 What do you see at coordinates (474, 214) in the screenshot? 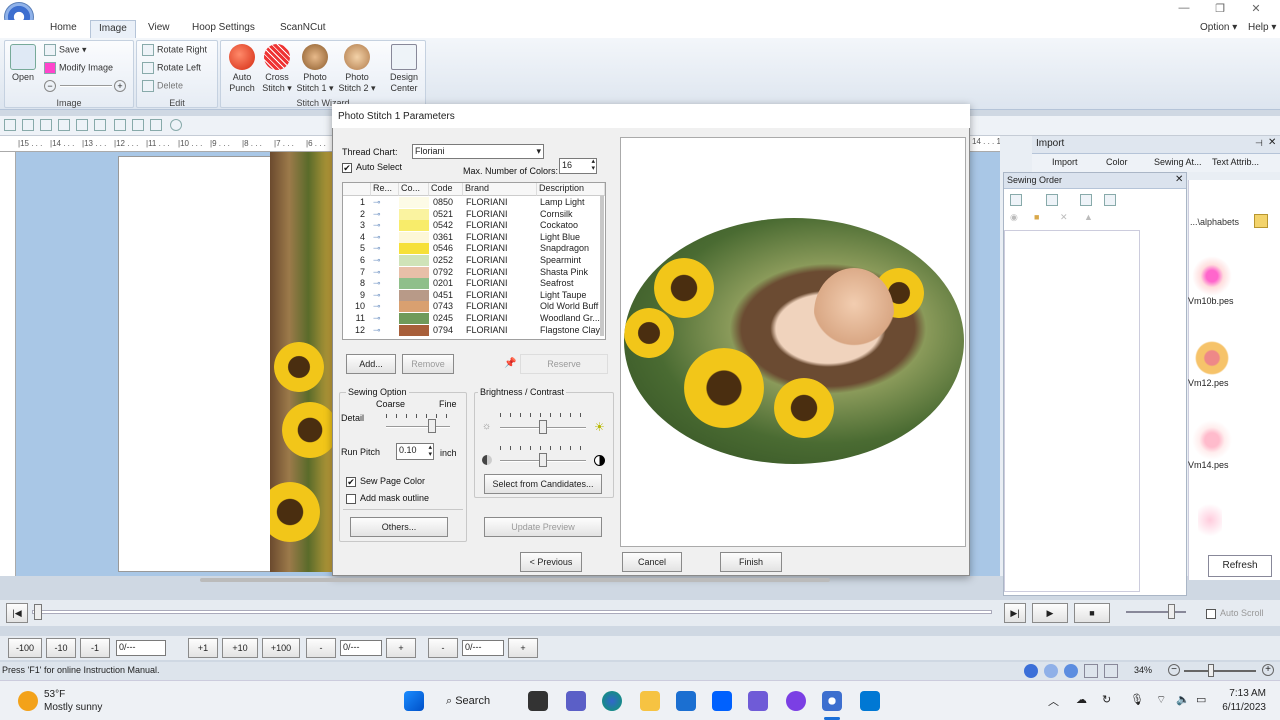
I see `table-row: 2 ⊸ 0521 FLORIANI Cornsilk` at bounding box center [474, 214].